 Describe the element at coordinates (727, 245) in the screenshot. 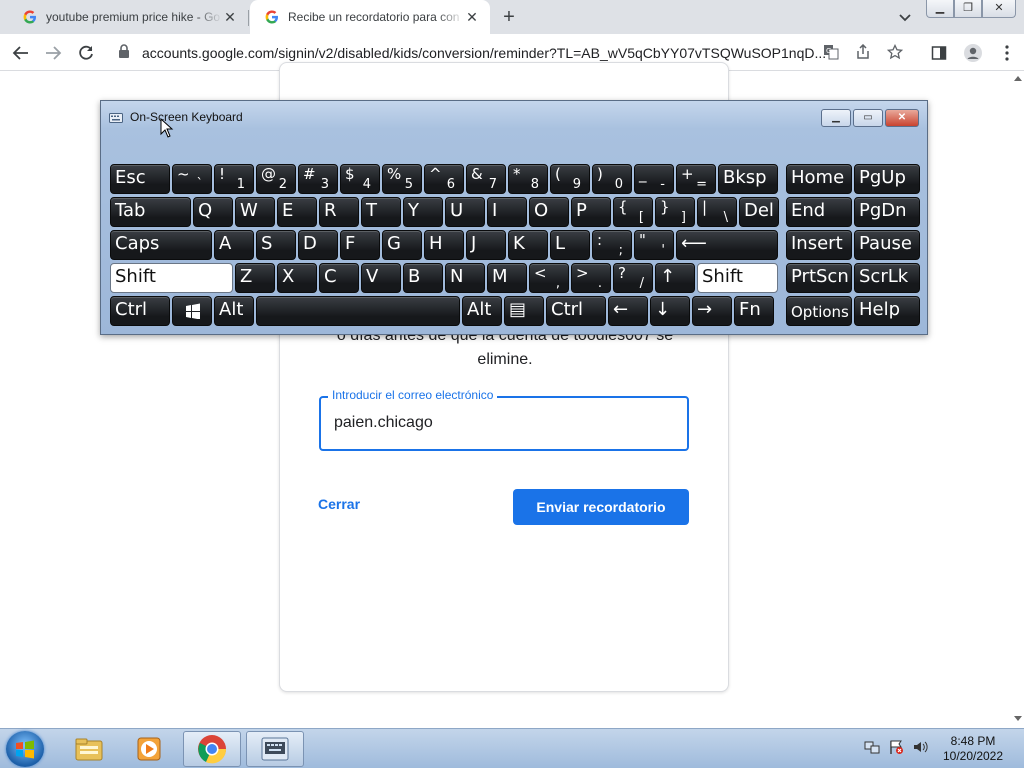

I see `key--2-12: ⟵` at that location.